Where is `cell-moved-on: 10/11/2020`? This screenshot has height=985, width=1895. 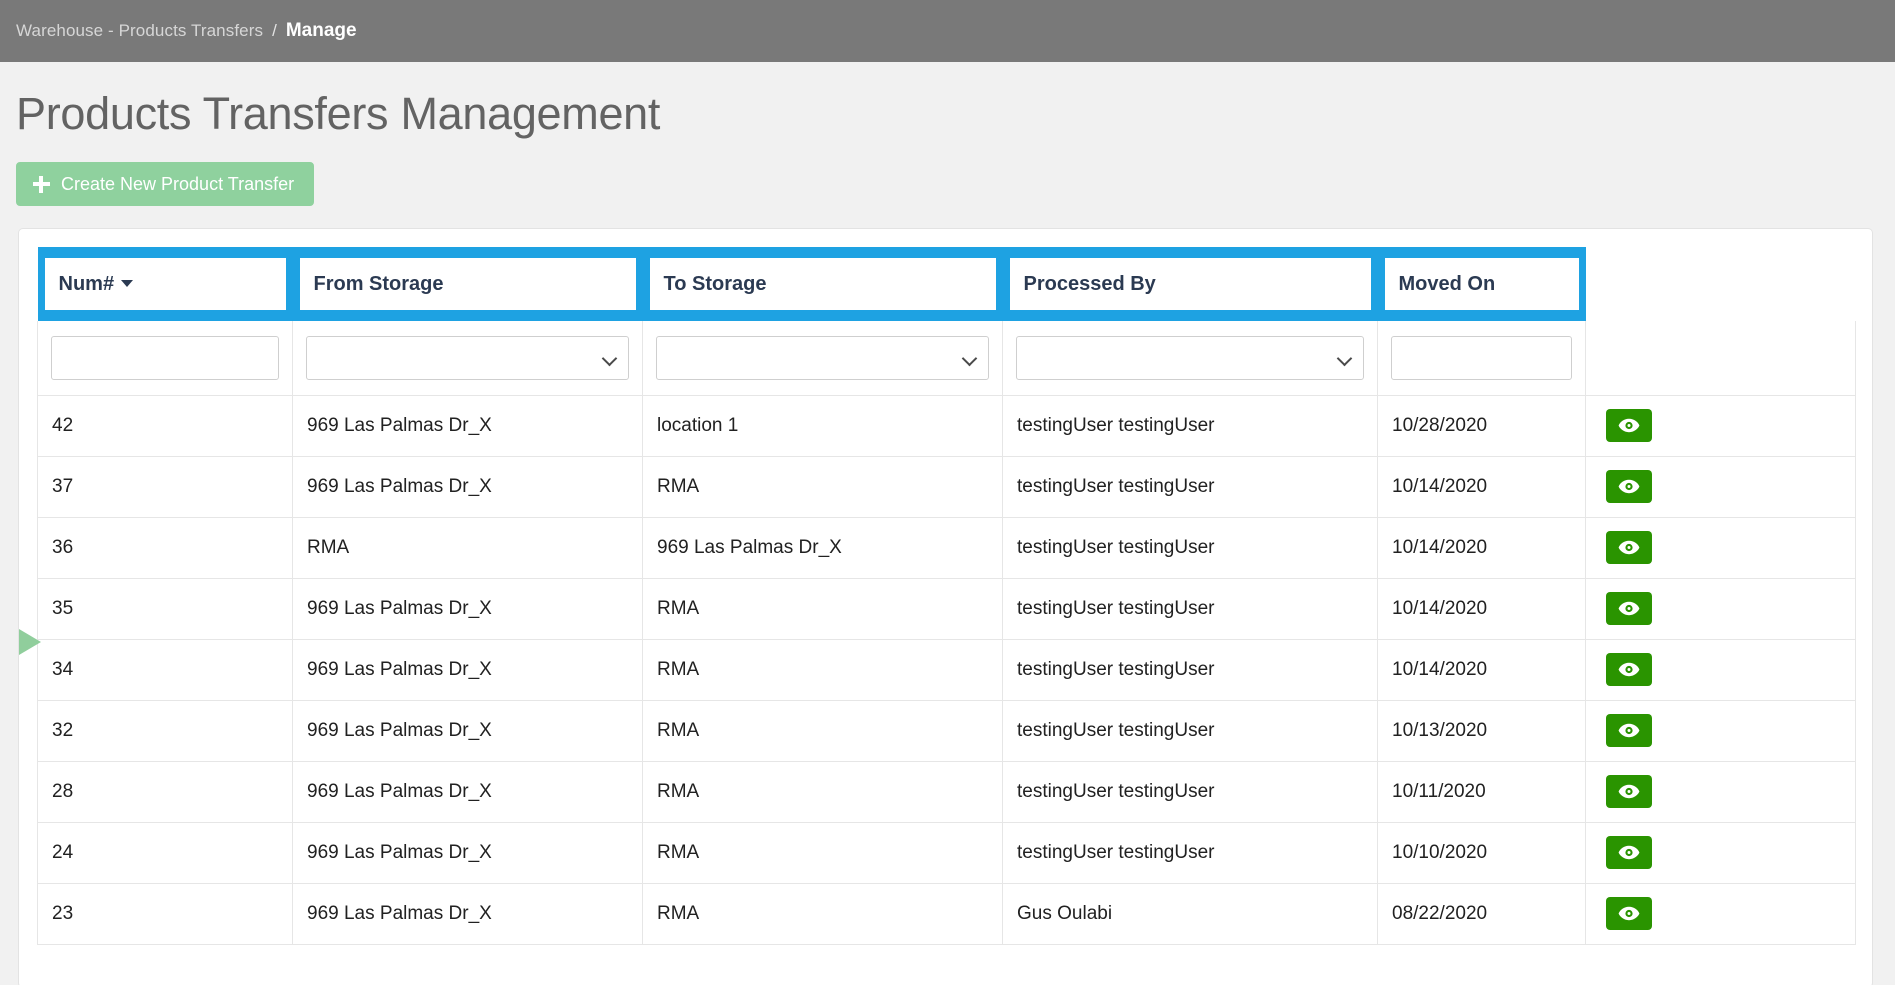
cell-moved-on: 10/11/2020 is located at coordinates (1481, 792).